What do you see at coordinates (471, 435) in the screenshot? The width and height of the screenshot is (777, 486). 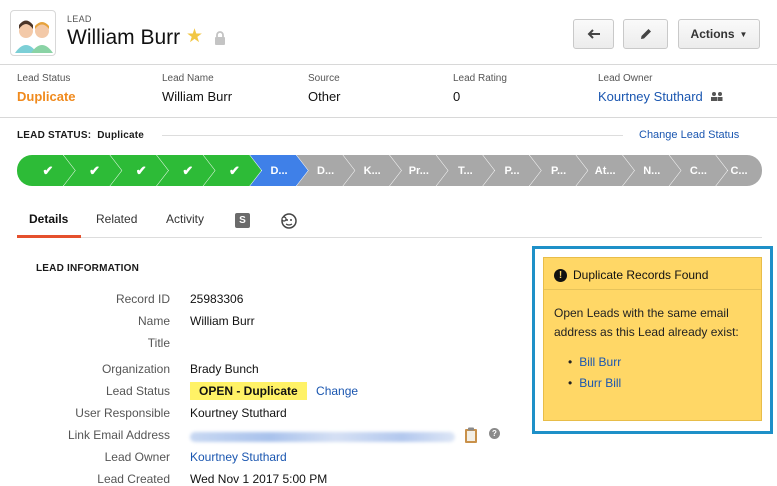 I see `clipboard-icon` at bounding box center [471, 435].